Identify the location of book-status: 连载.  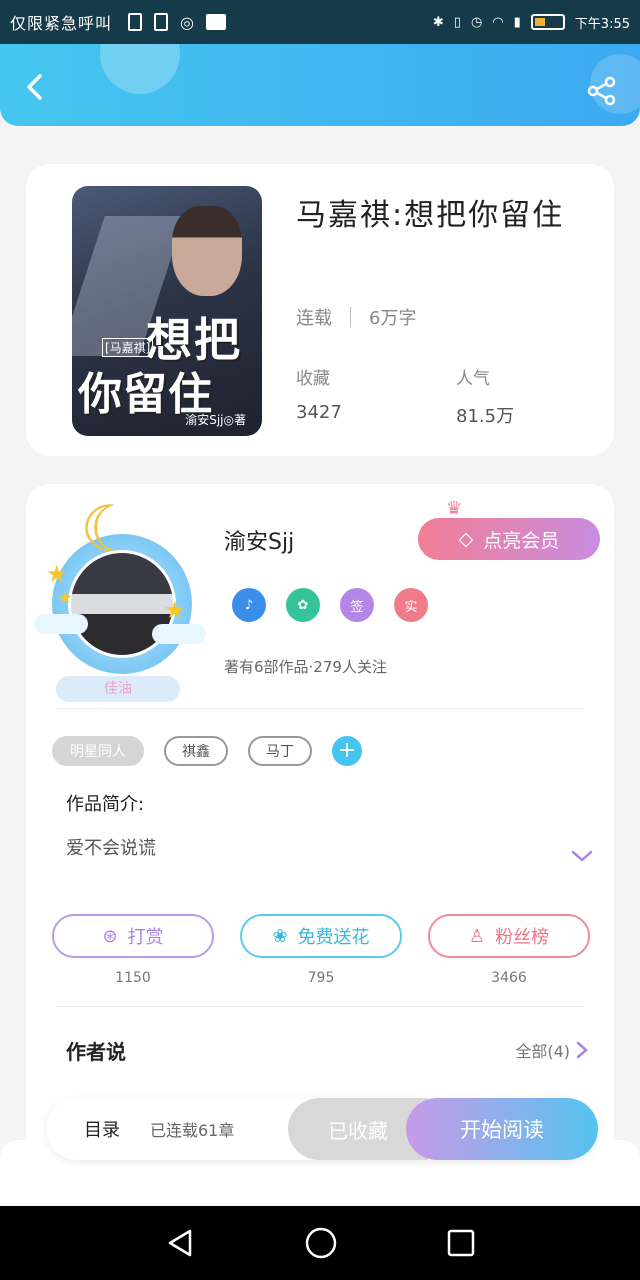
(314, 318).